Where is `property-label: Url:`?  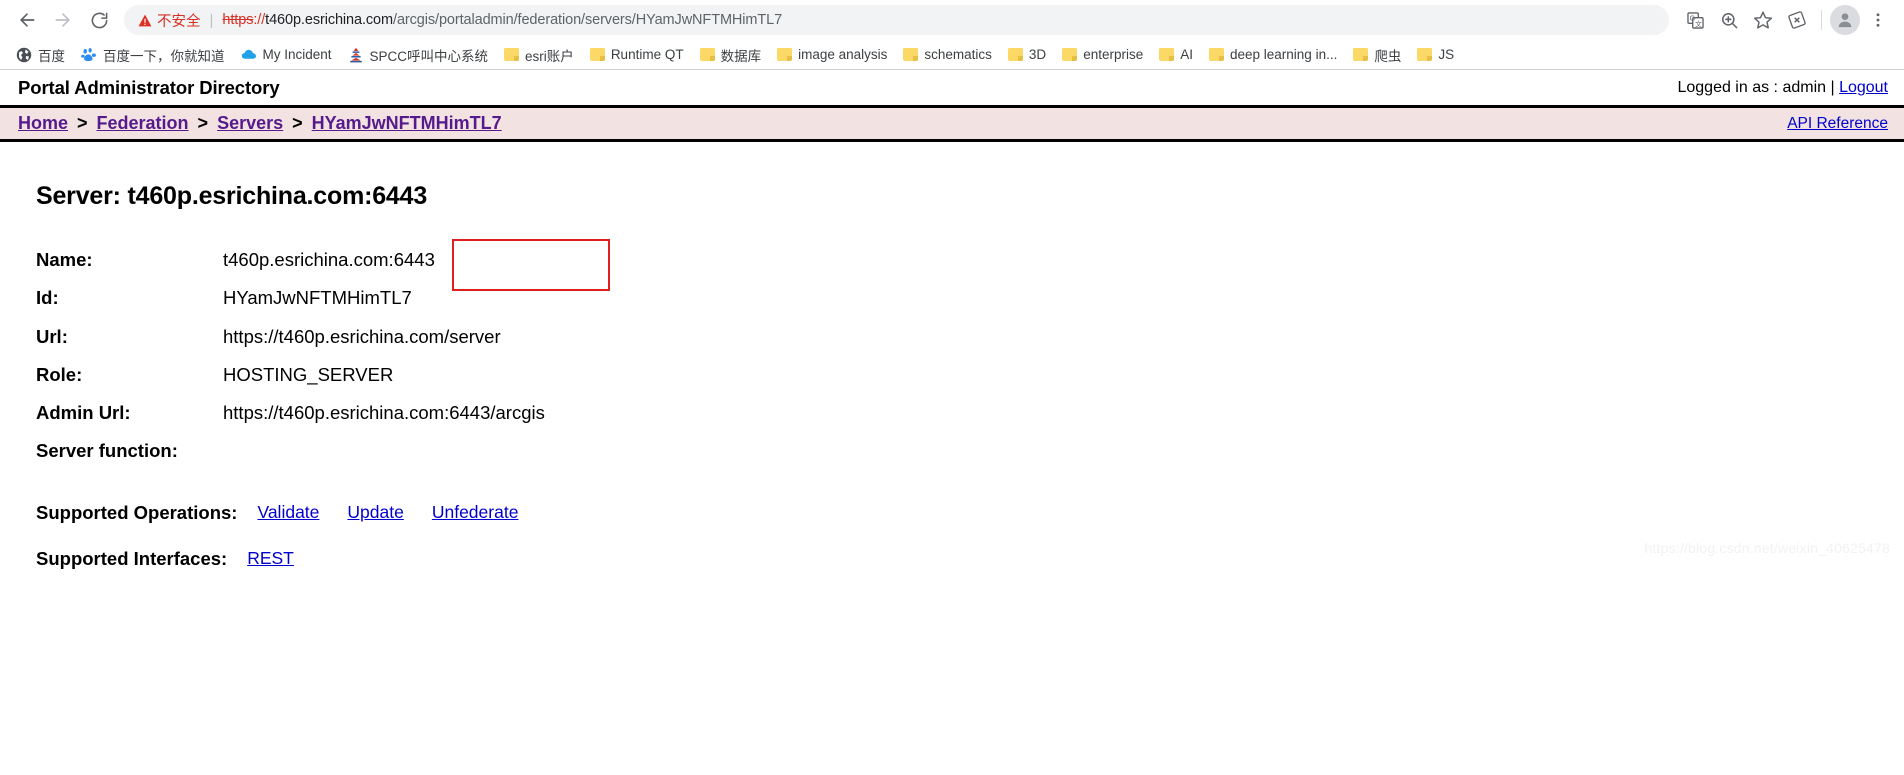
property-label: Url: is located at coordinates (52, 336).